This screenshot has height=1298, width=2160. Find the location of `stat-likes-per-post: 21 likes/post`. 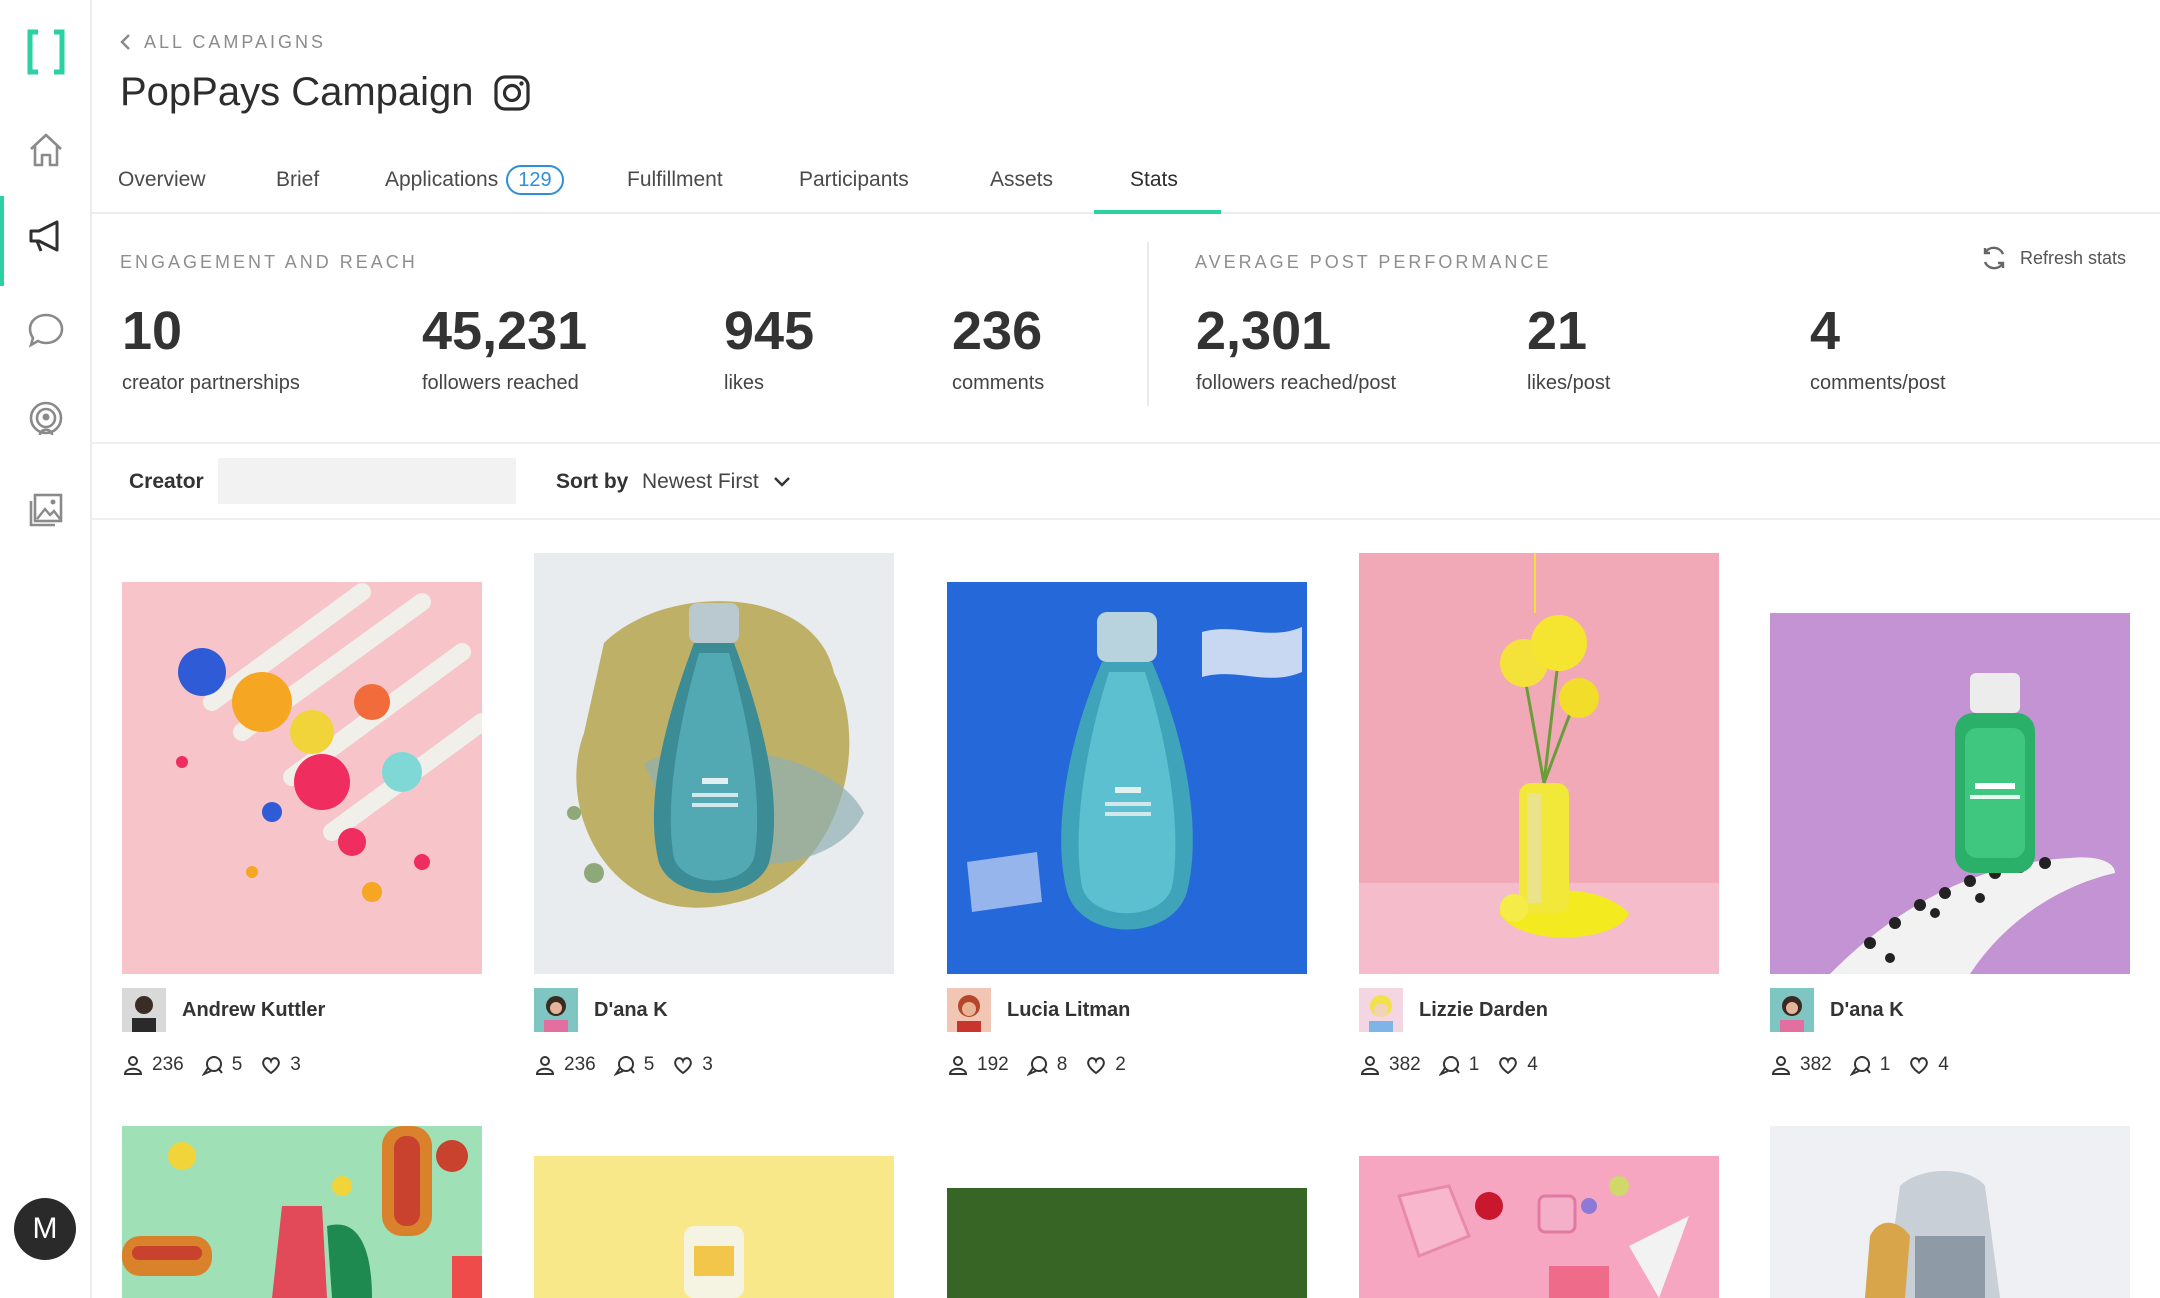

stat-likes-per-post: 21 likes/post is located at coordinates (1568, 349).